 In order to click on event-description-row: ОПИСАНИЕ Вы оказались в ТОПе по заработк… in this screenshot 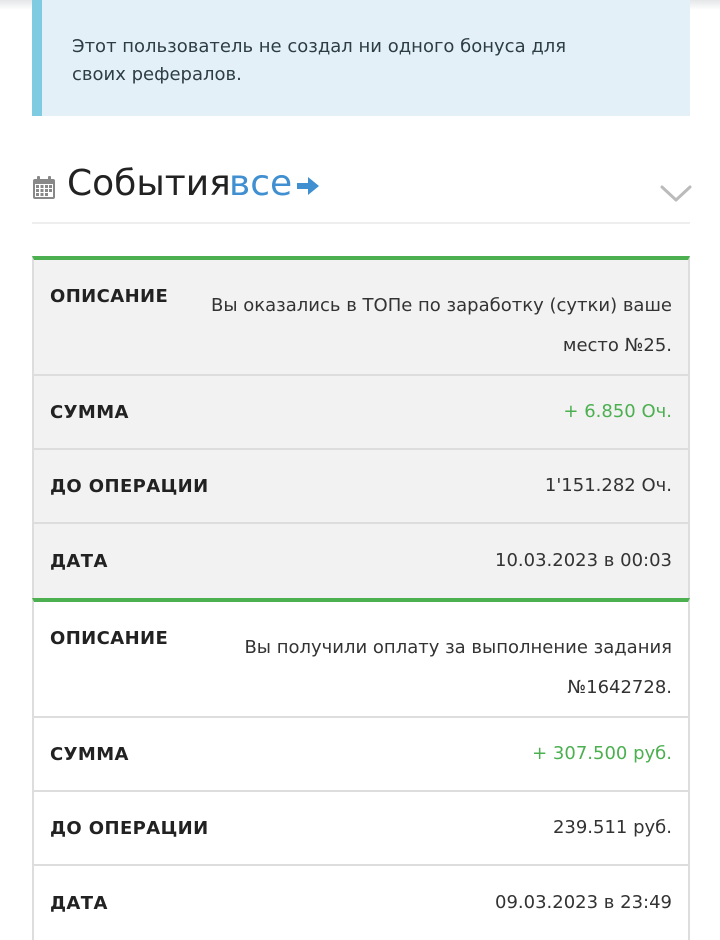, I will do `click(361, 318)`.